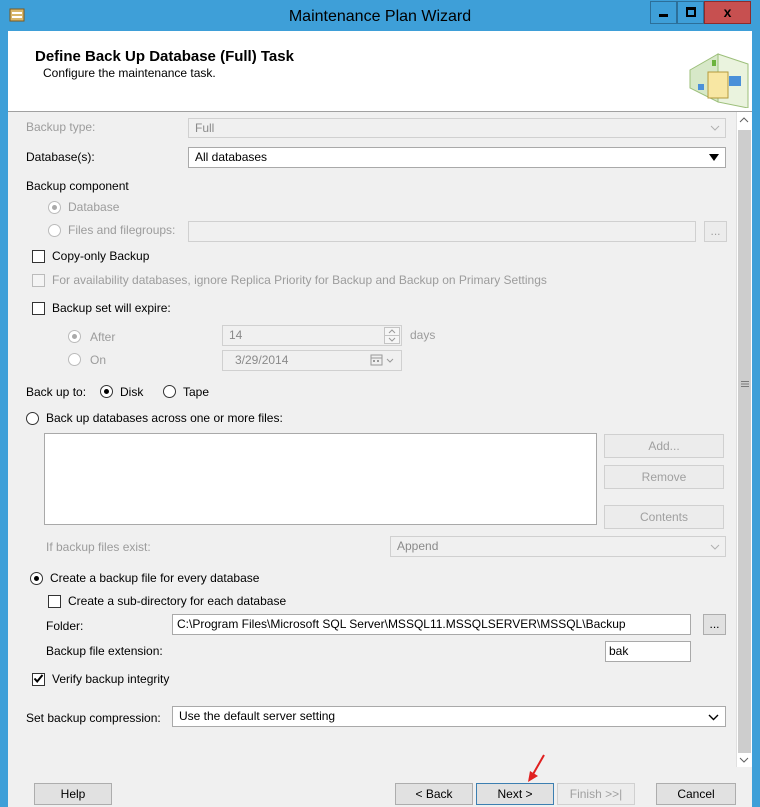  Describe the element at coordinates (664, 517) in the screenshot. I see `contents-button: Contents` at that location.